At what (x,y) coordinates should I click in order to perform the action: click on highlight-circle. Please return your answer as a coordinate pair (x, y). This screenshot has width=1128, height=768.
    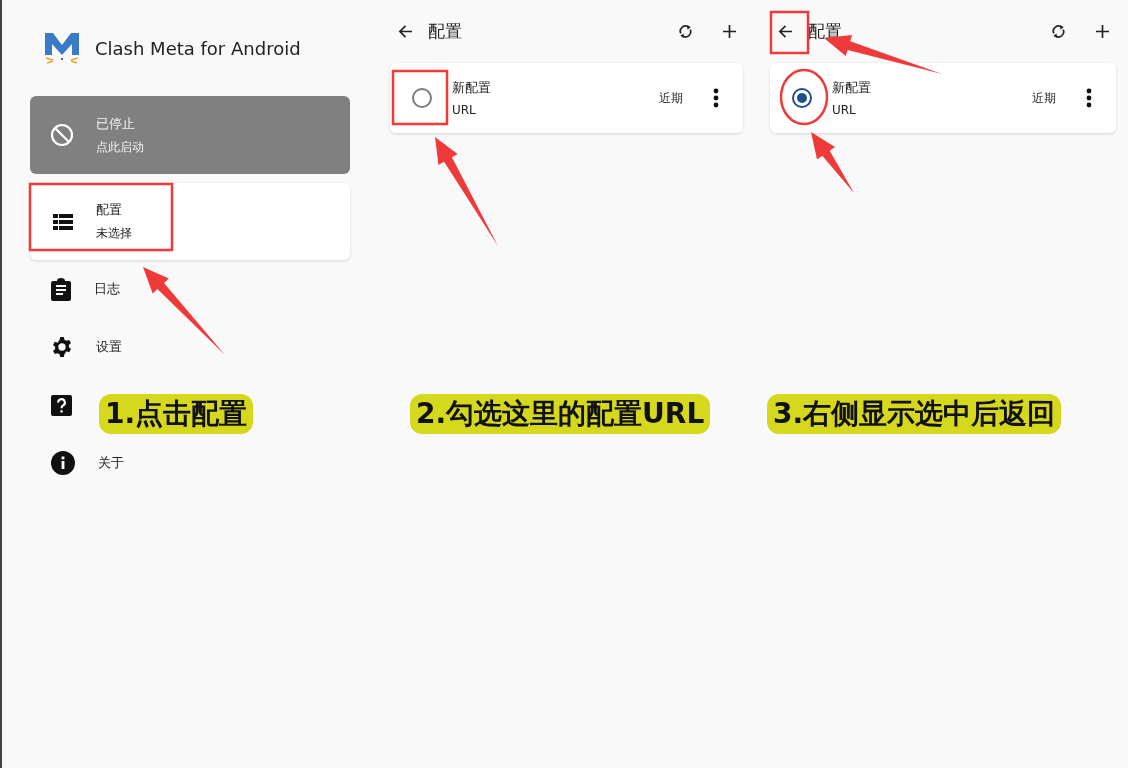
    Looking at the image, I should click on (804, 97).